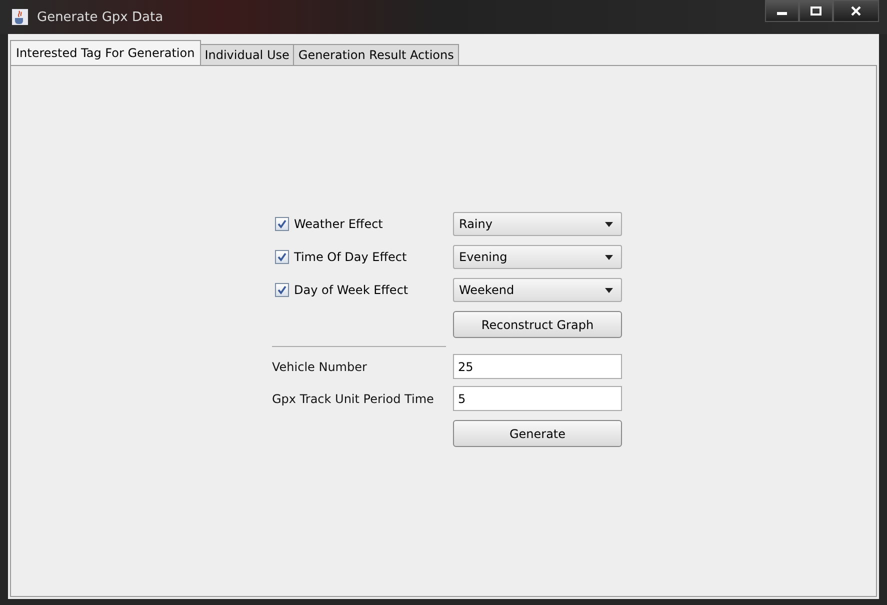  I want to click on window-title: Generate Gpx Data, so click(100, 17).